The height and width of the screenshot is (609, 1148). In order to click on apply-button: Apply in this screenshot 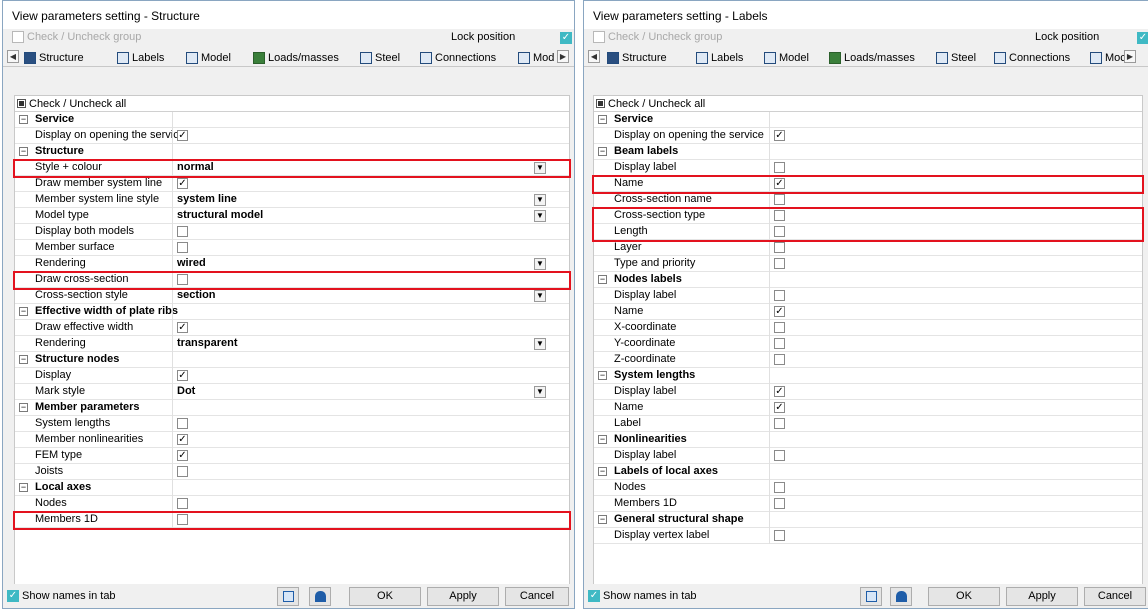, I will do `click(1042, 596)`.